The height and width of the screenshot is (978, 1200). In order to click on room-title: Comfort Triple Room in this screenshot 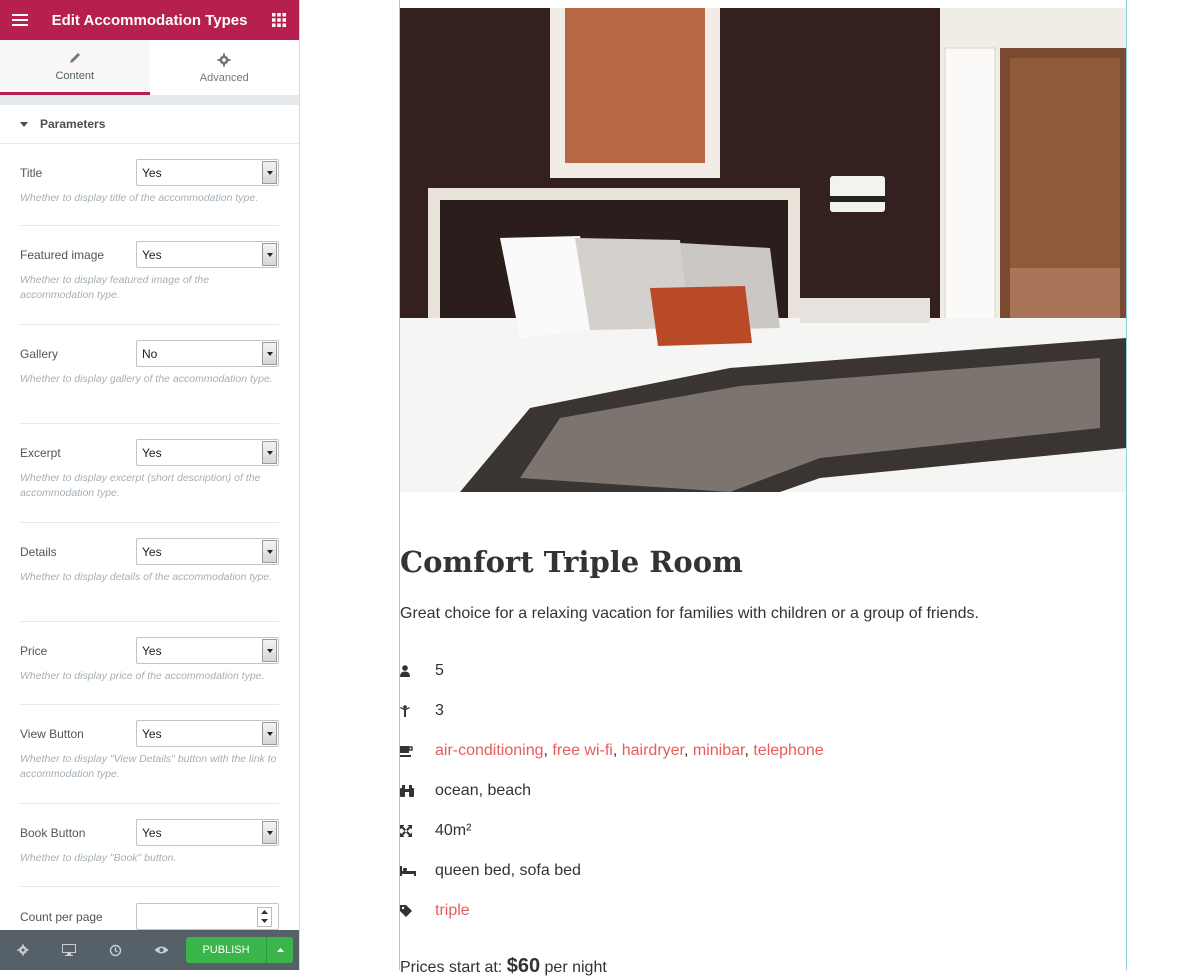, I will do `click(571, 562)`.